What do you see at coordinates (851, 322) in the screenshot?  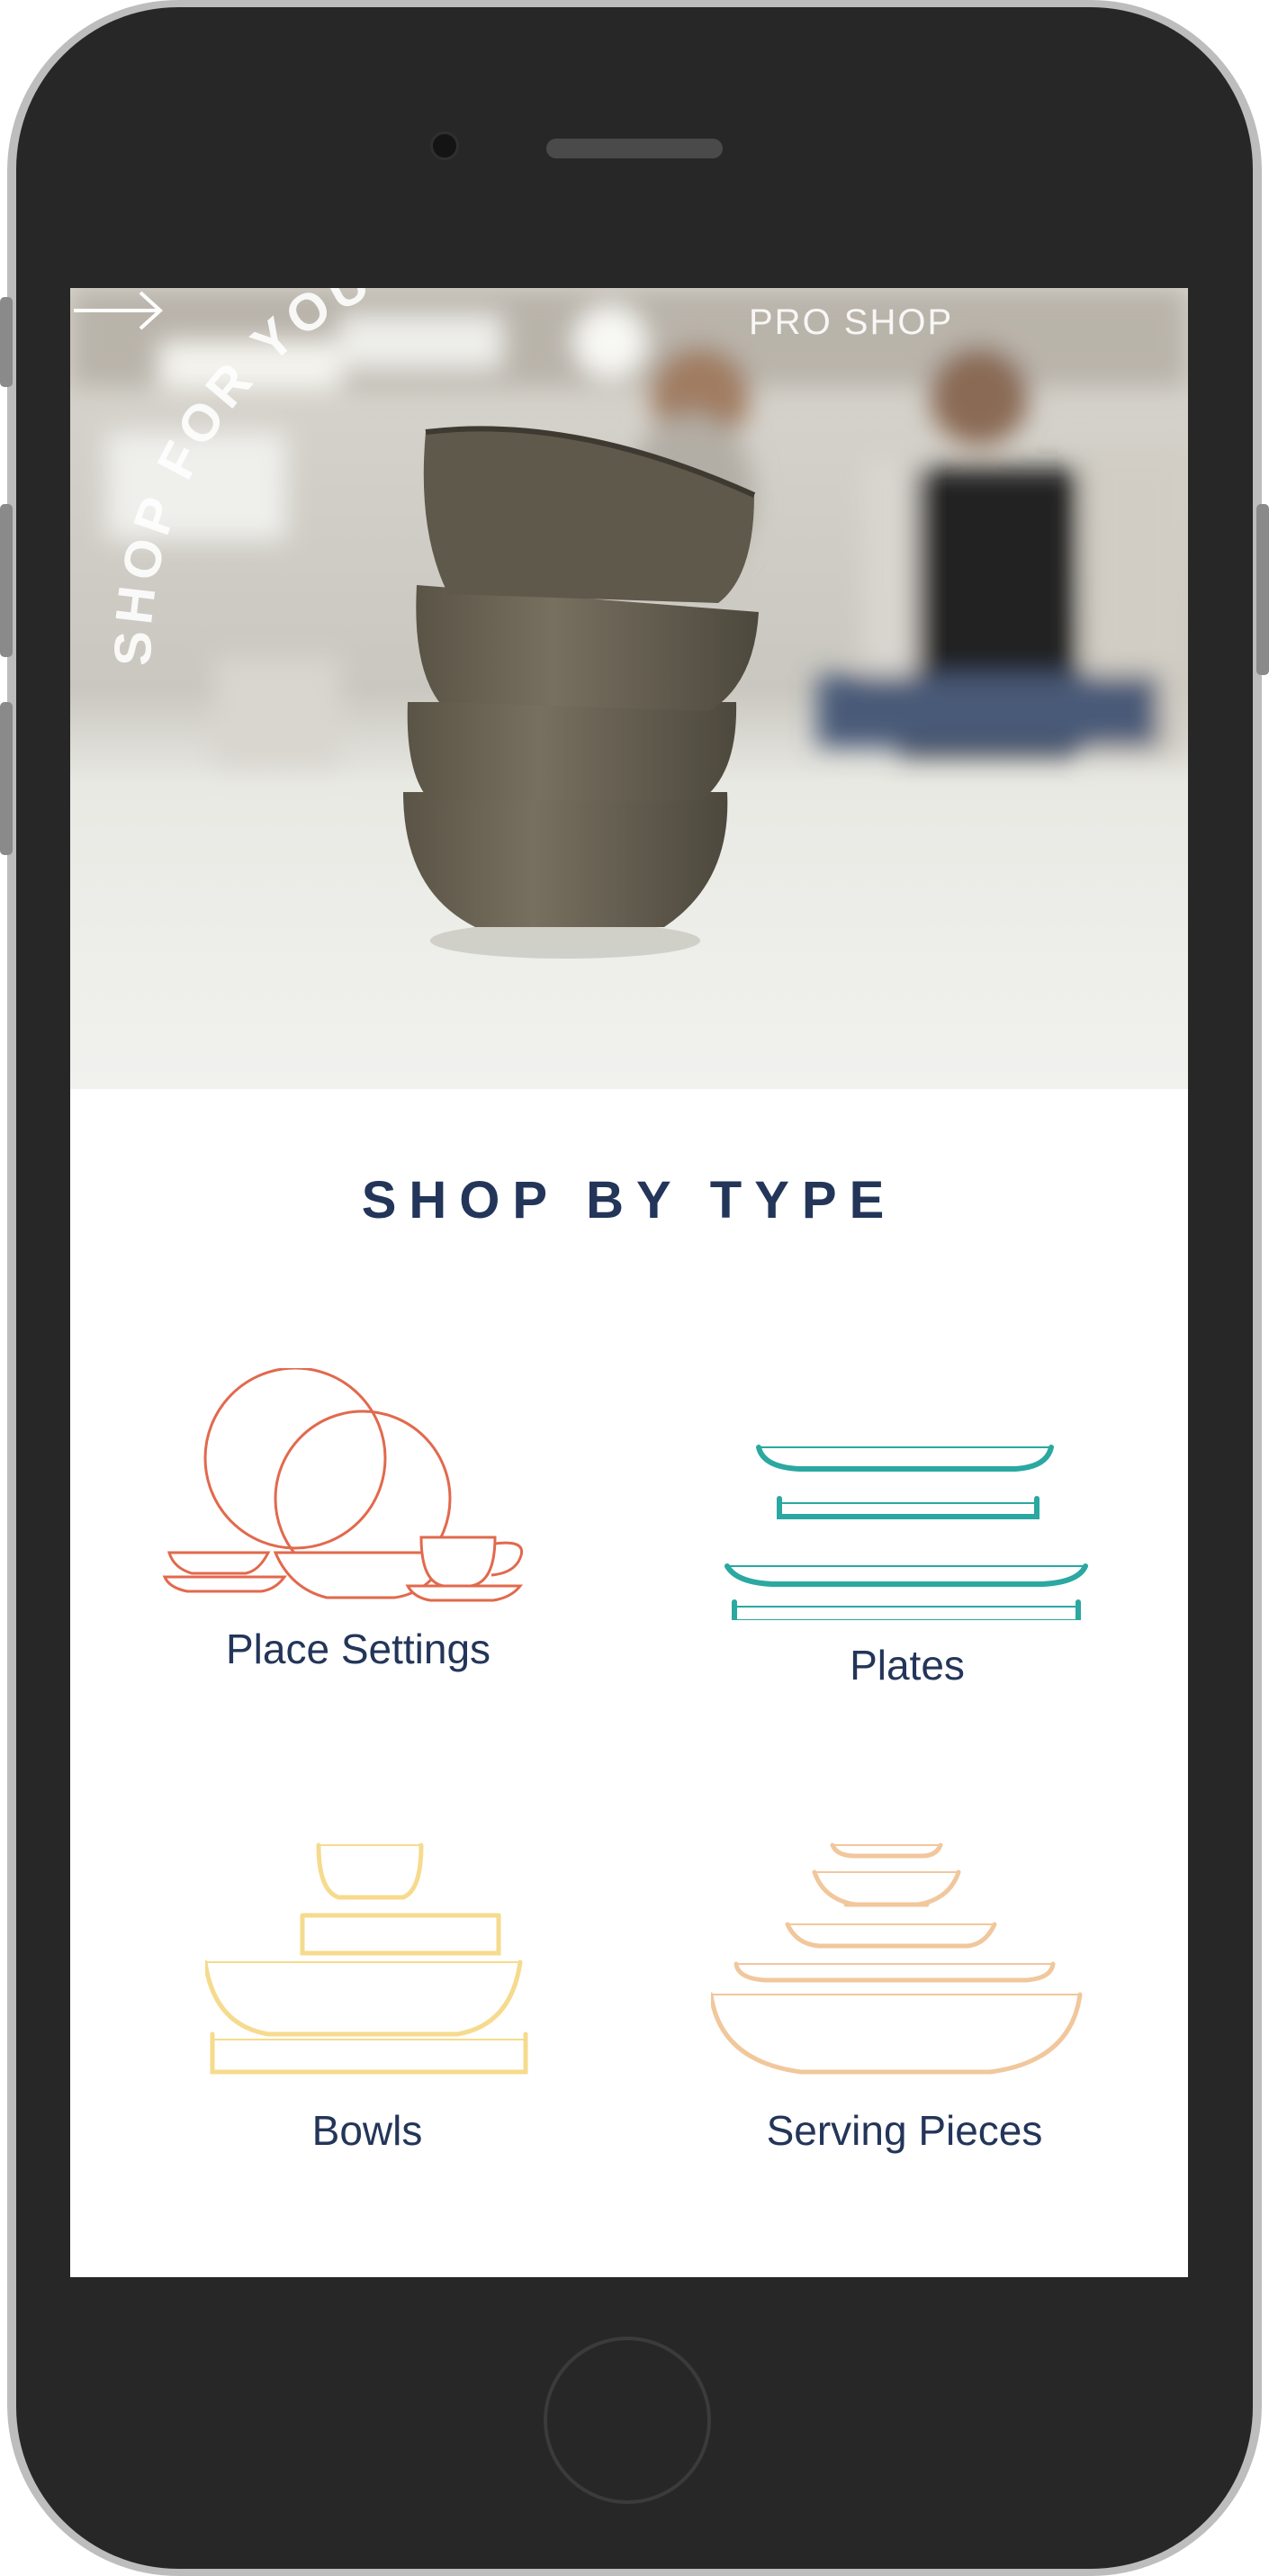 I see `pro-shop-link: PRO SHOP` at bounding box center [851, 322].